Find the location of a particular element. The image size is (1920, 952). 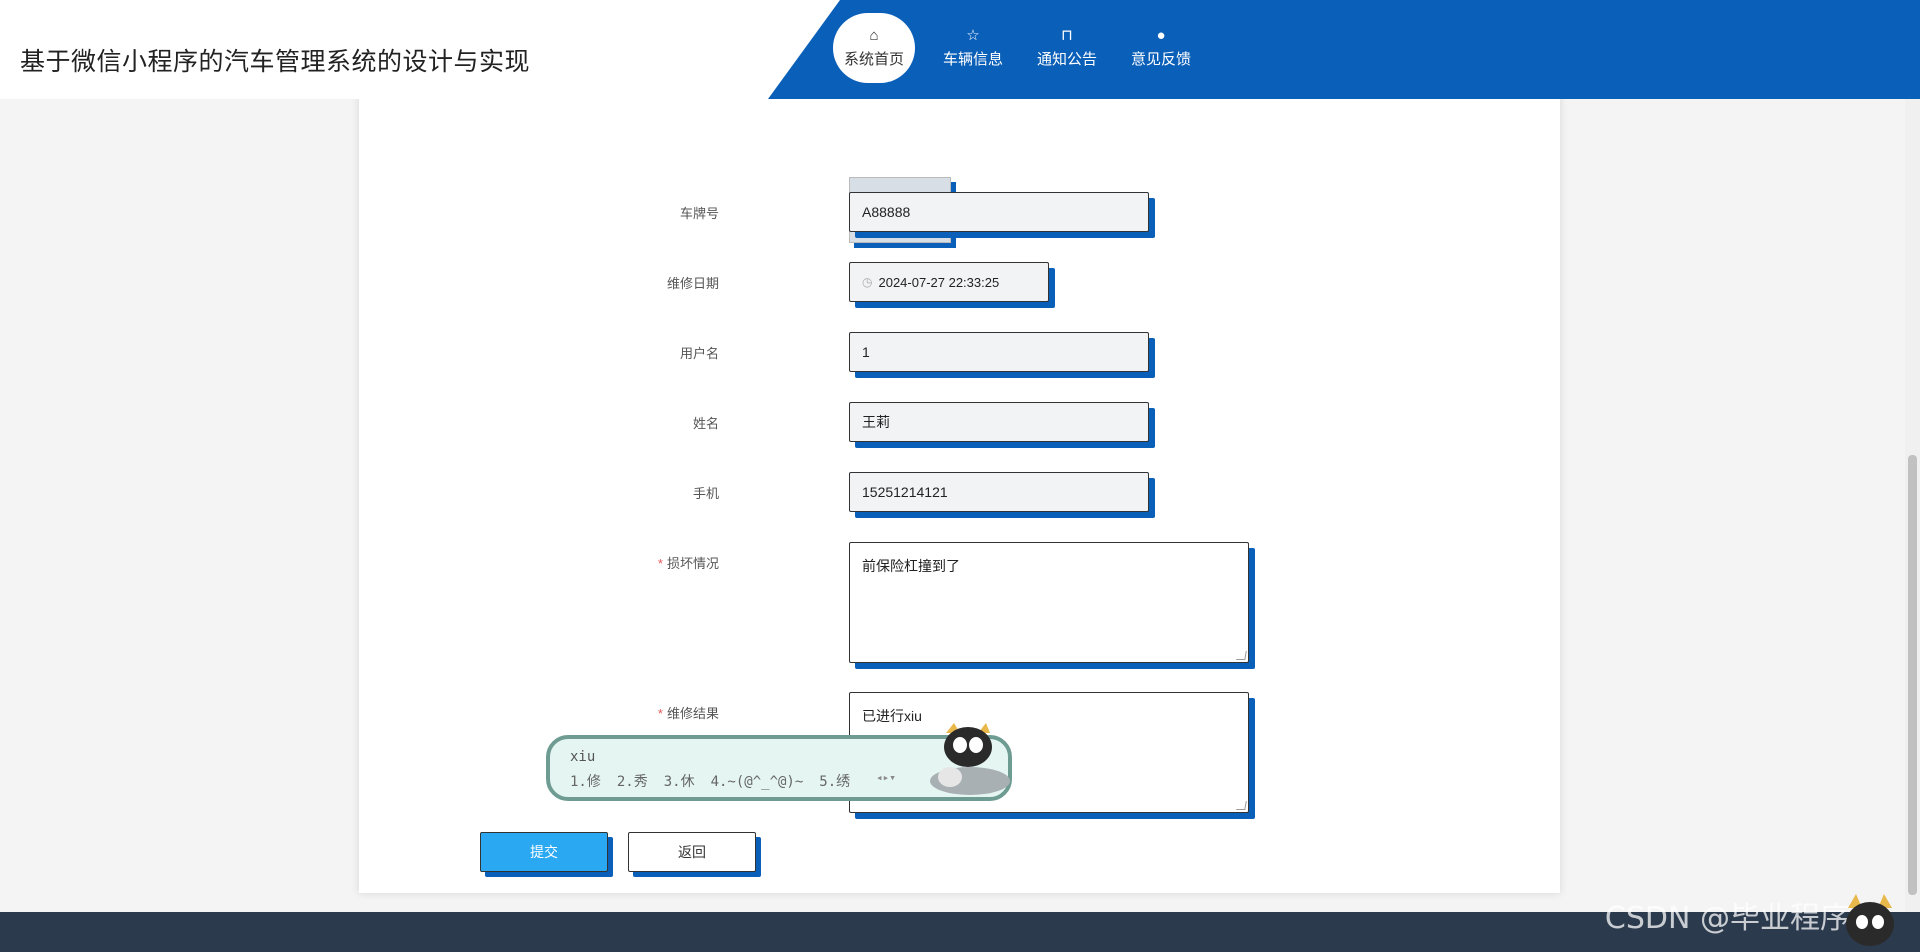

name-input: 王莉 is located at coordinates (999, 422).